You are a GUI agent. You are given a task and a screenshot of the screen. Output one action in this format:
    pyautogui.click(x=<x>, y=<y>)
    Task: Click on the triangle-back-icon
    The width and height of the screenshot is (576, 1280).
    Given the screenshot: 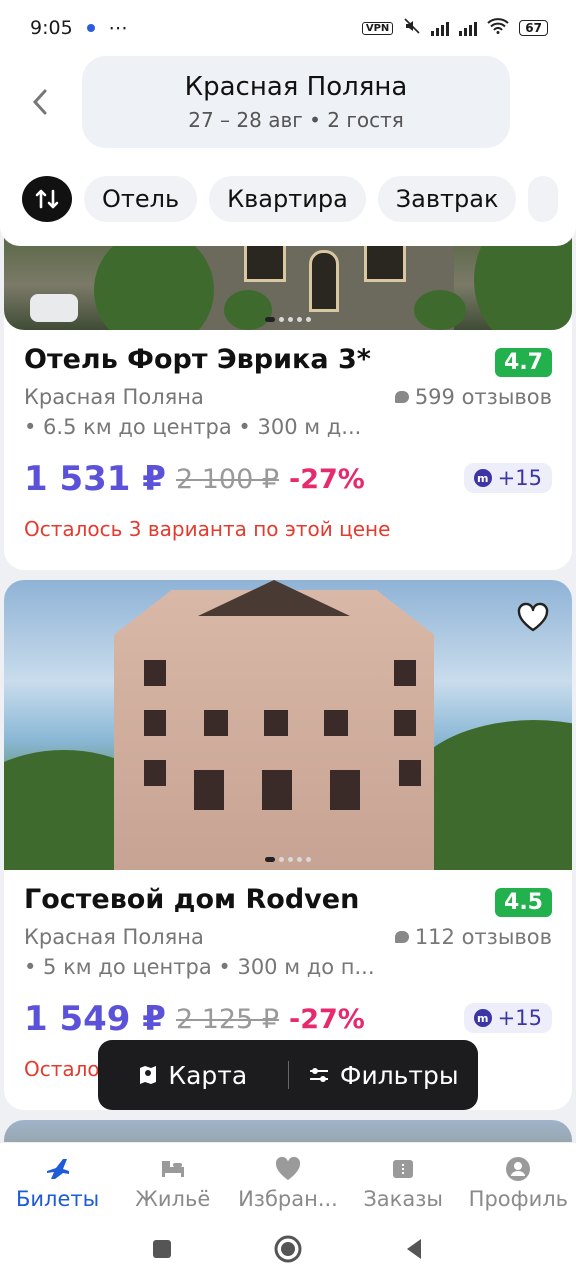 What is the action you would take?
    pyautogui.click(x=414, y=1249)
    